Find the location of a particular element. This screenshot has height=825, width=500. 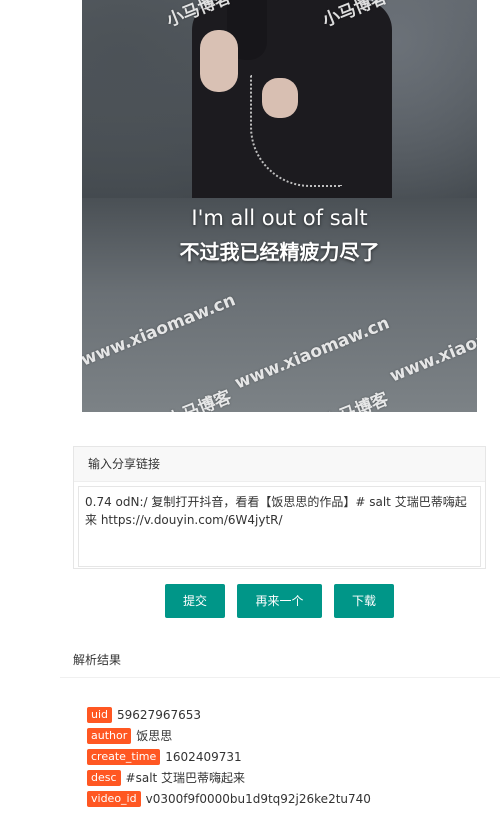

again-button: 再来一个 is located at coordinates (279, 601).